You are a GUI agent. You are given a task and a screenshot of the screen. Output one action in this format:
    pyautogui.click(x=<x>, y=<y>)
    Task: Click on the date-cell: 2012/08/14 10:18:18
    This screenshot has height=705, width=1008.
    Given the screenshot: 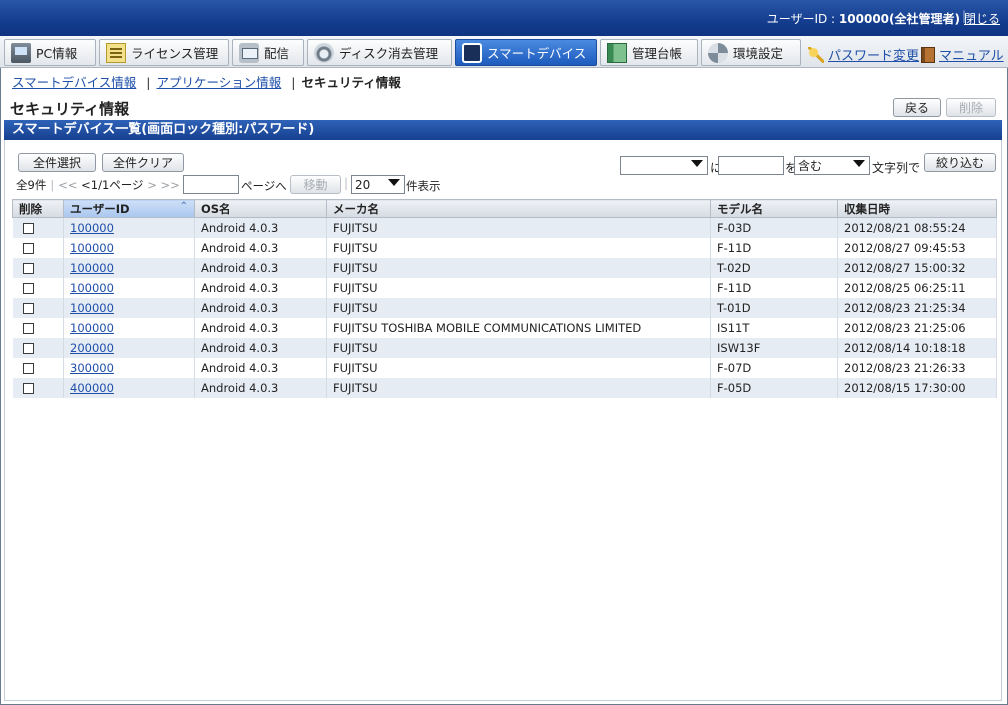 What is the action you would take?
    pyautogui.click(x=917, y=347)
    